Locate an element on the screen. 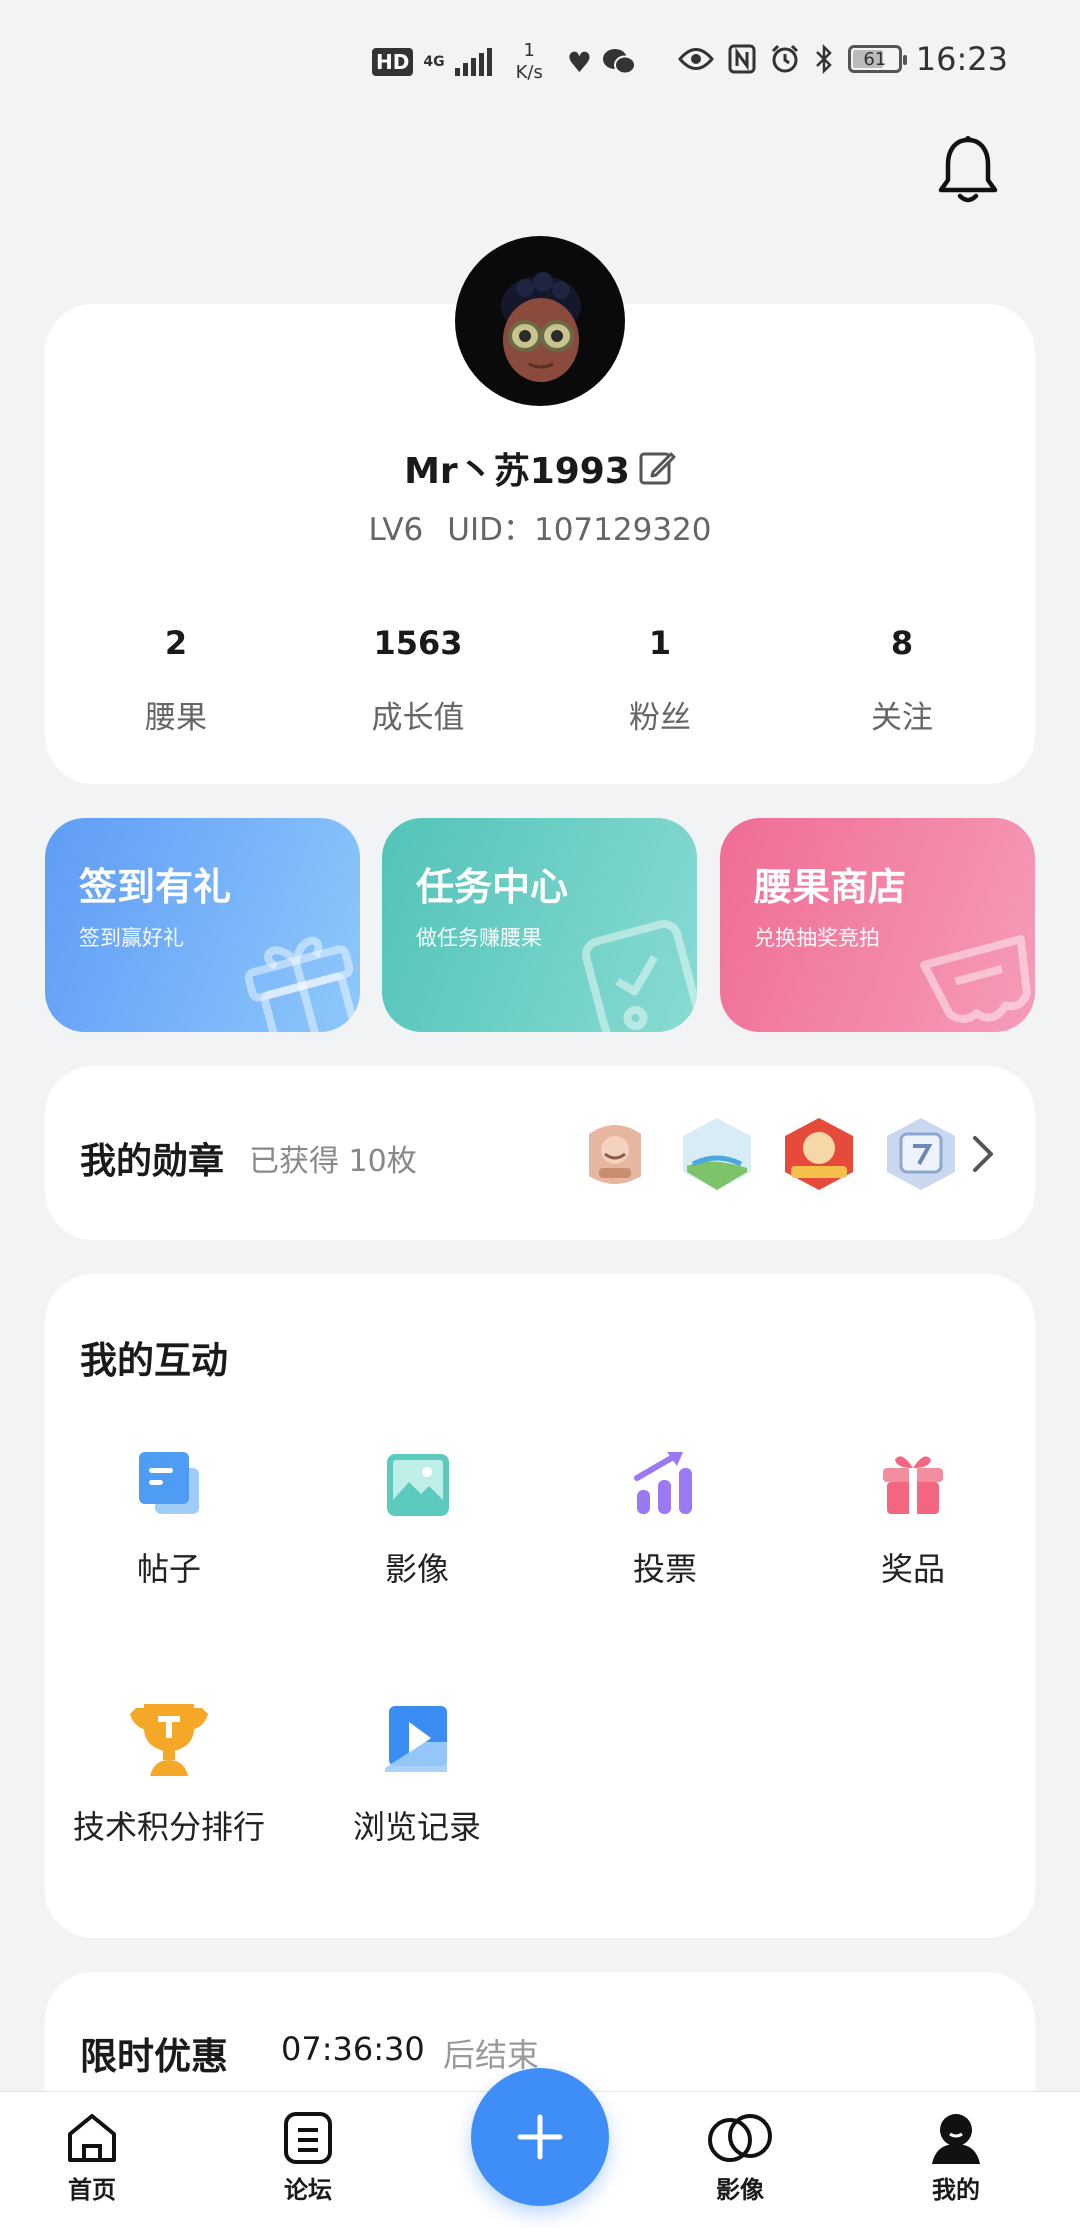 Image resolution: width=1080 pixels, height=2228 pixels. trophy-icon is located at coordinates (169, 1740).